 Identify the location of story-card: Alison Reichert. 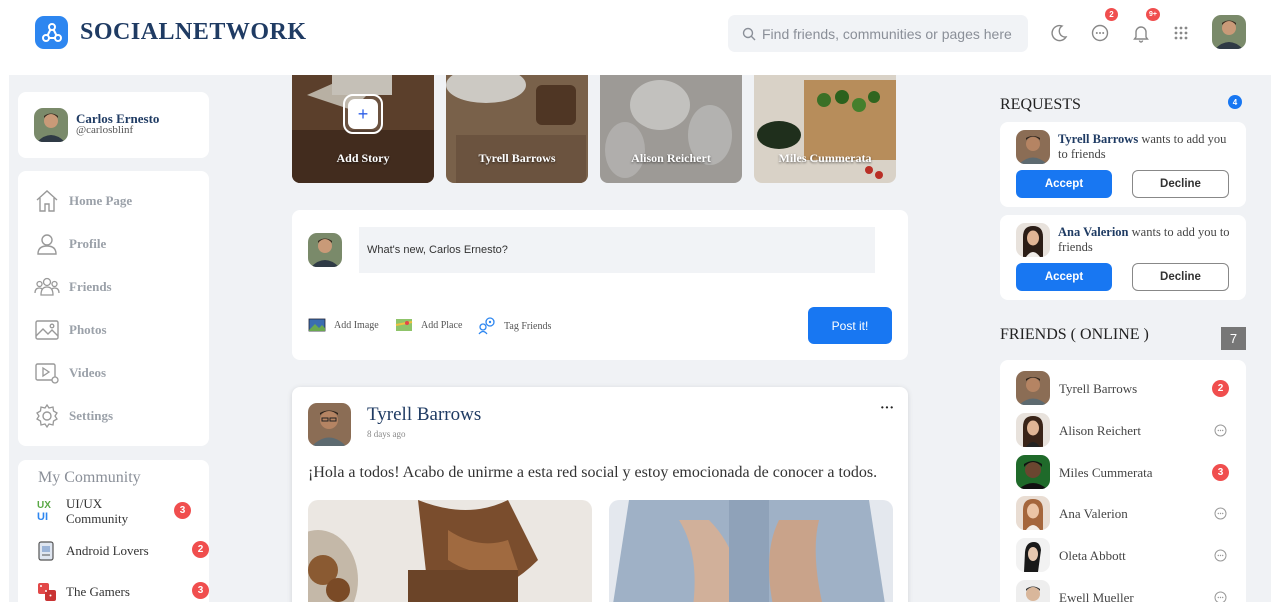
(671, 129).